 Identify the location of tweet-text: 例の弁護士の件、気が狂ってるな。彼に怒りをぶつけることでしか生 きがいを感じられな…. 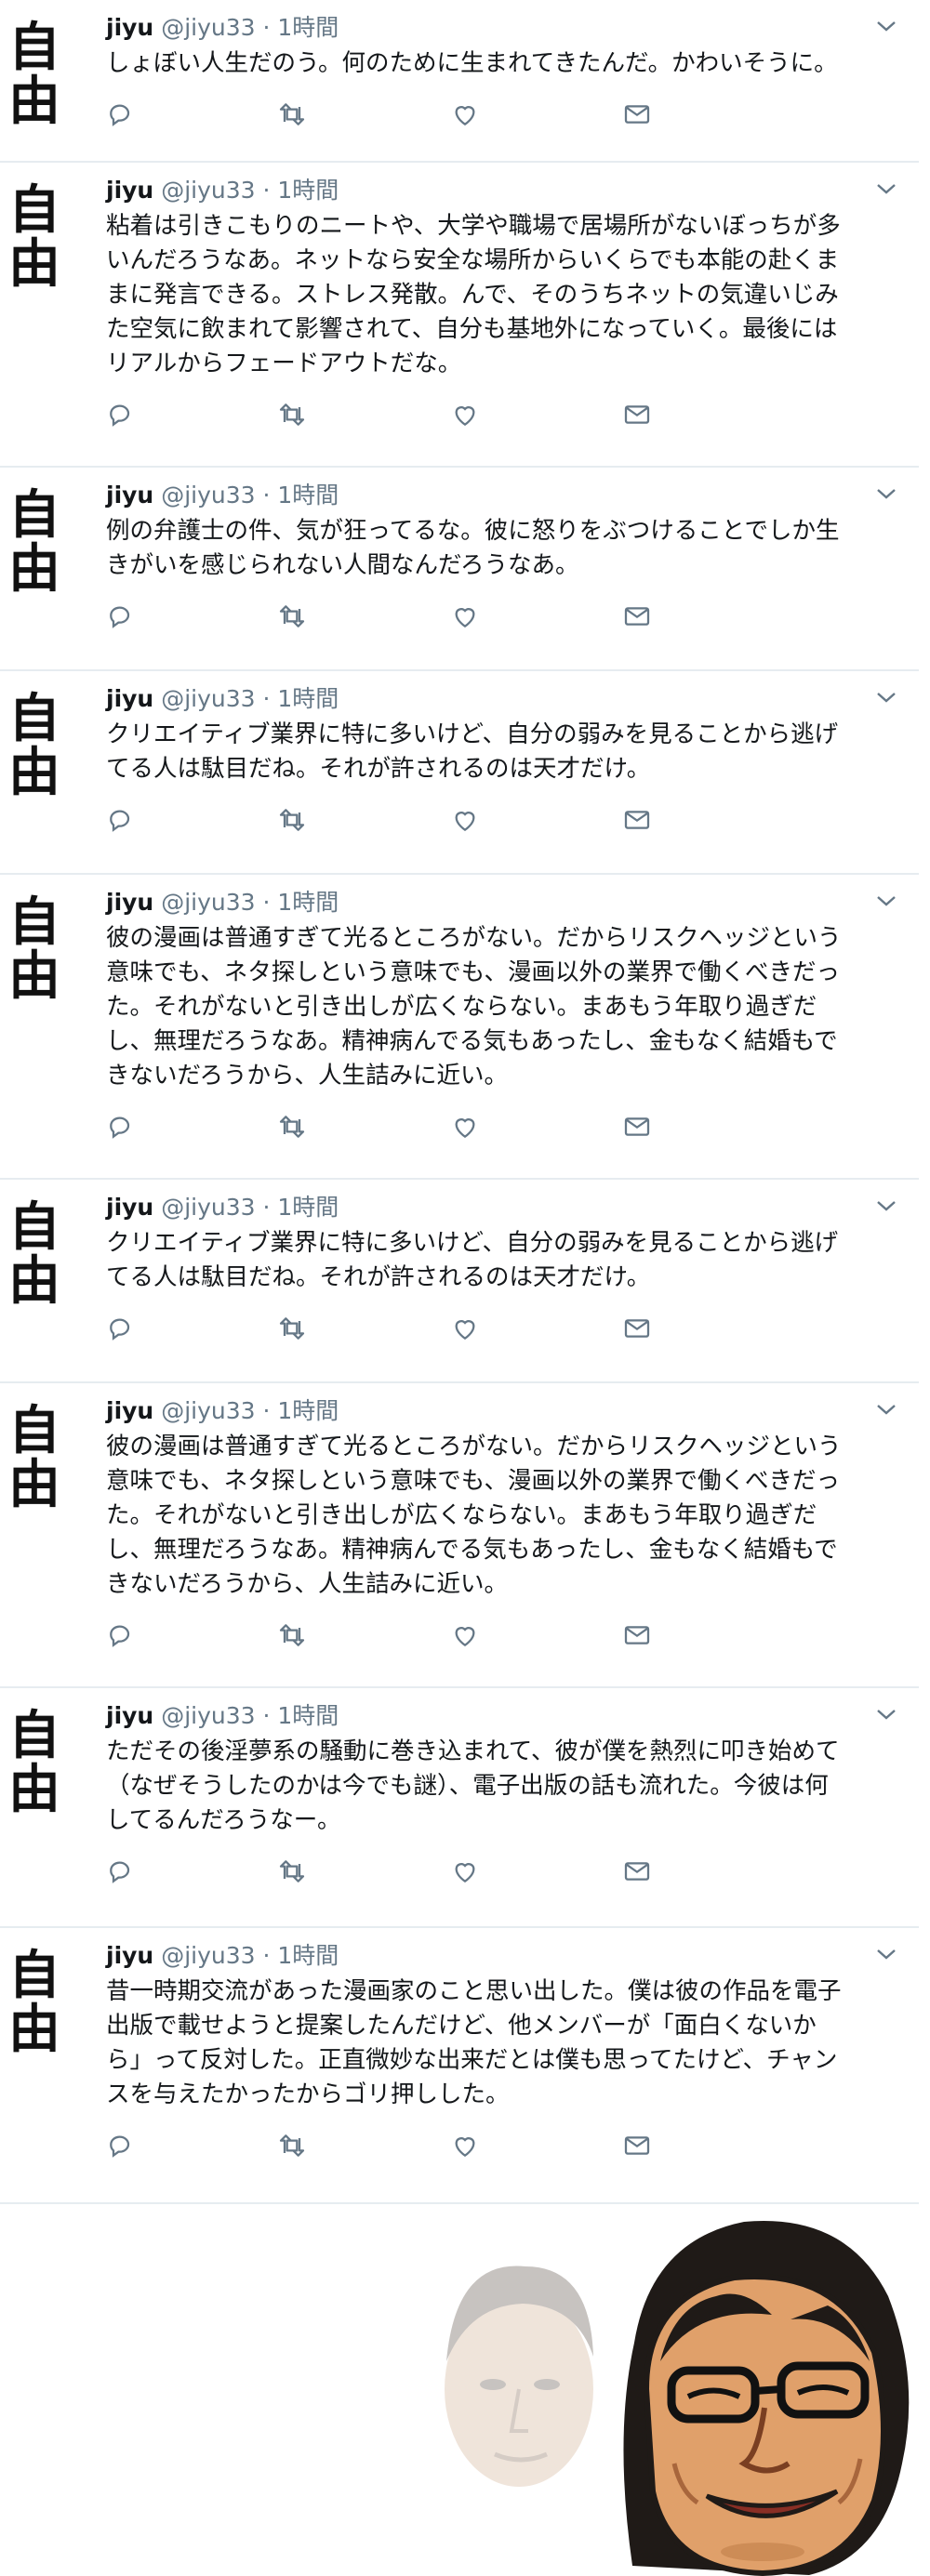
(506, 548).